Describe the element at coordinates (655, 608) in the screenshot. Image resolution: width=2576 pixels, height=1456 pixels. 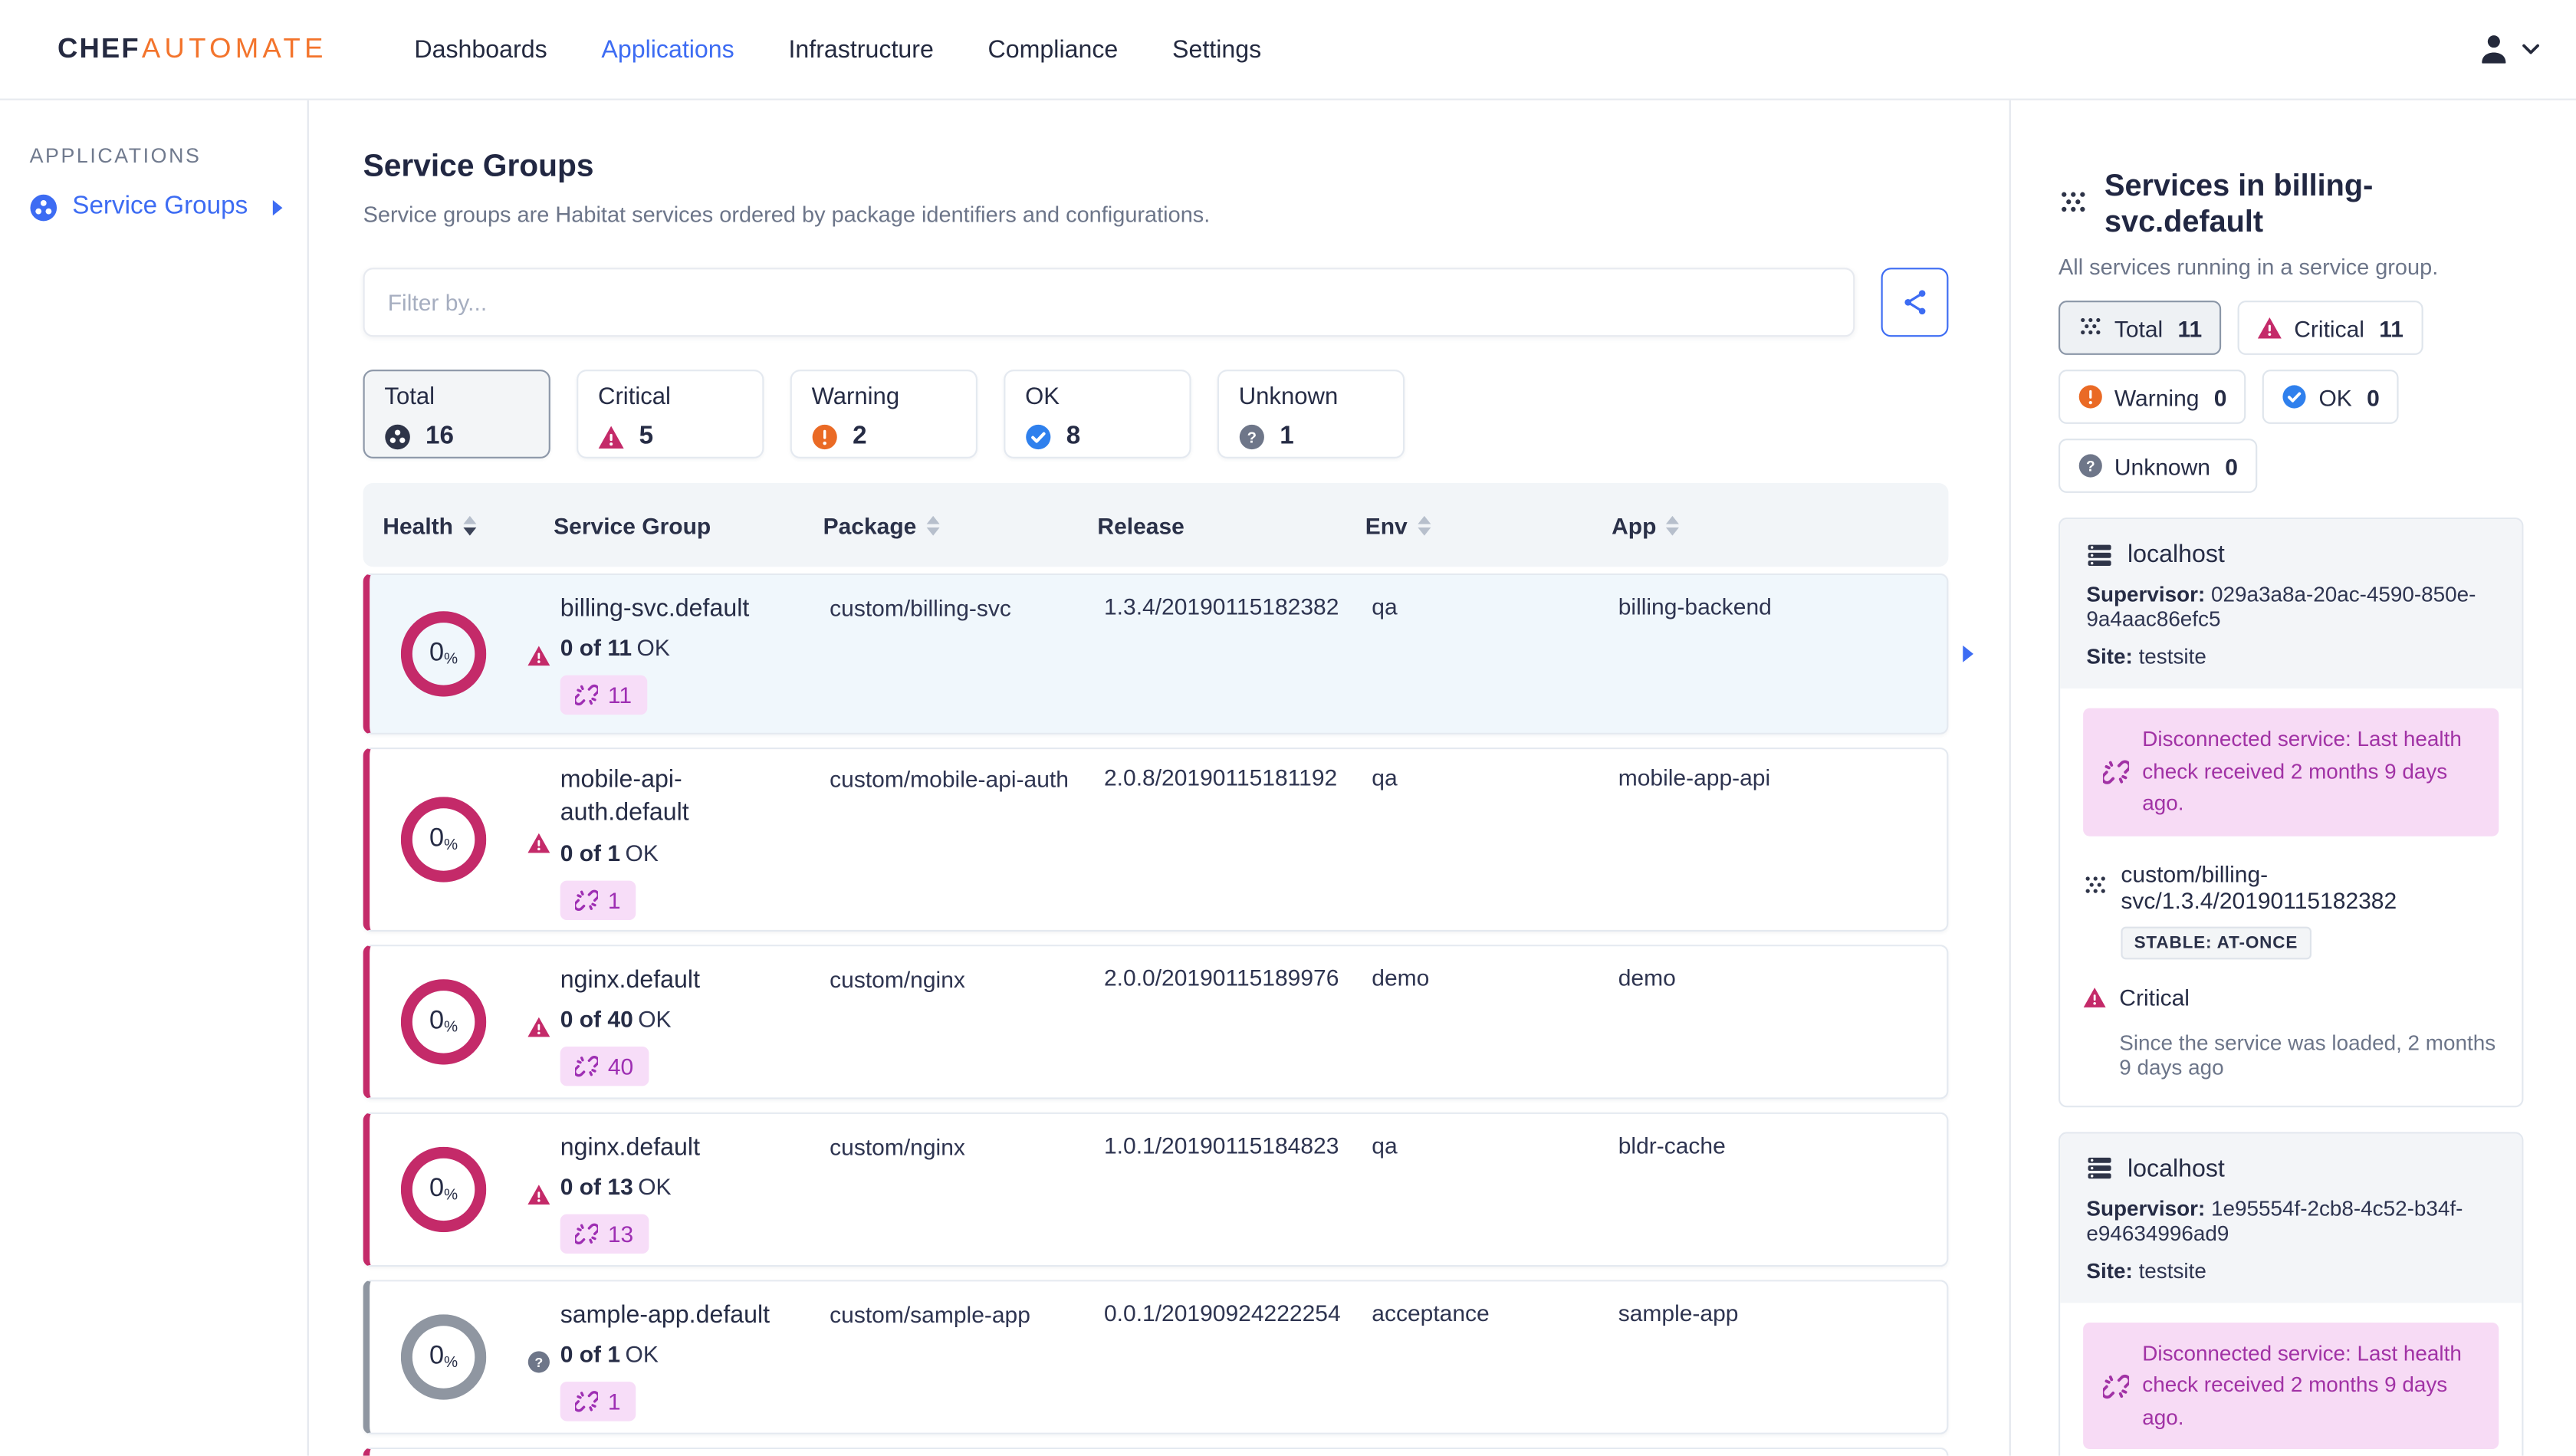
I see `service-group-name: billing-svc.default` at that location.